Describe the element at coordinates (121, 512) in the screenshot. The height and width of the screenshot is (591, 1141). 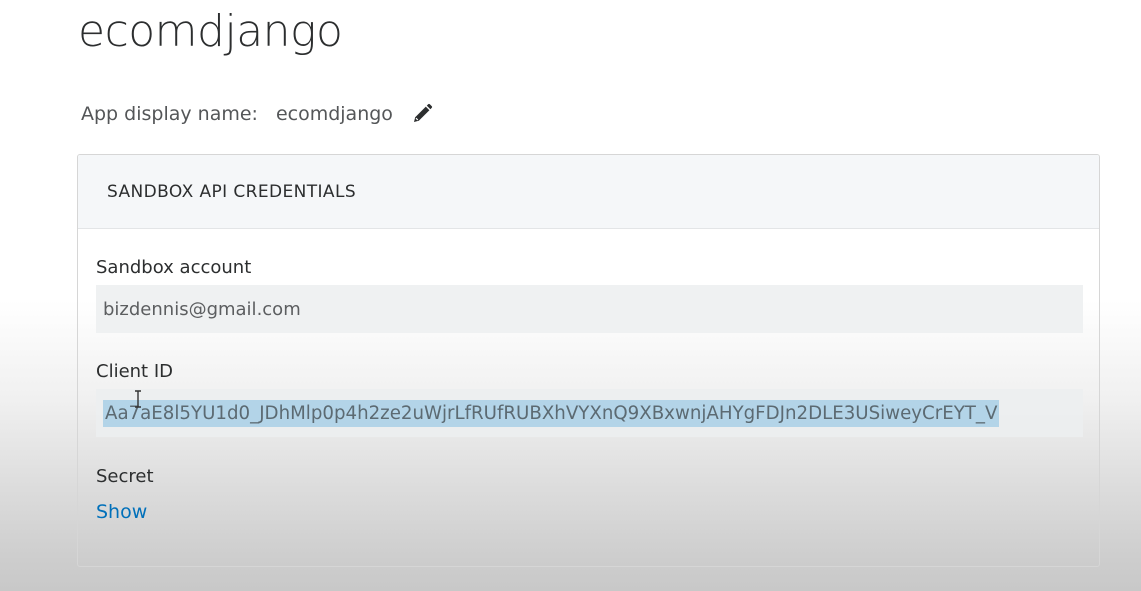
I see `show-secret-link: Show` at that location.